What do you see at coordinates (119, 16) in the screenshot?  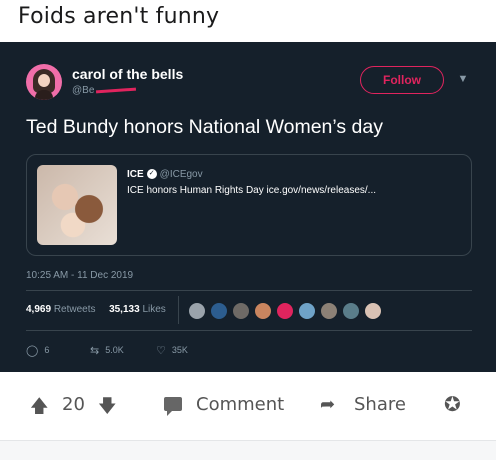 I see `post-title: Foids aren't funny` at bounding box center [119, 16].